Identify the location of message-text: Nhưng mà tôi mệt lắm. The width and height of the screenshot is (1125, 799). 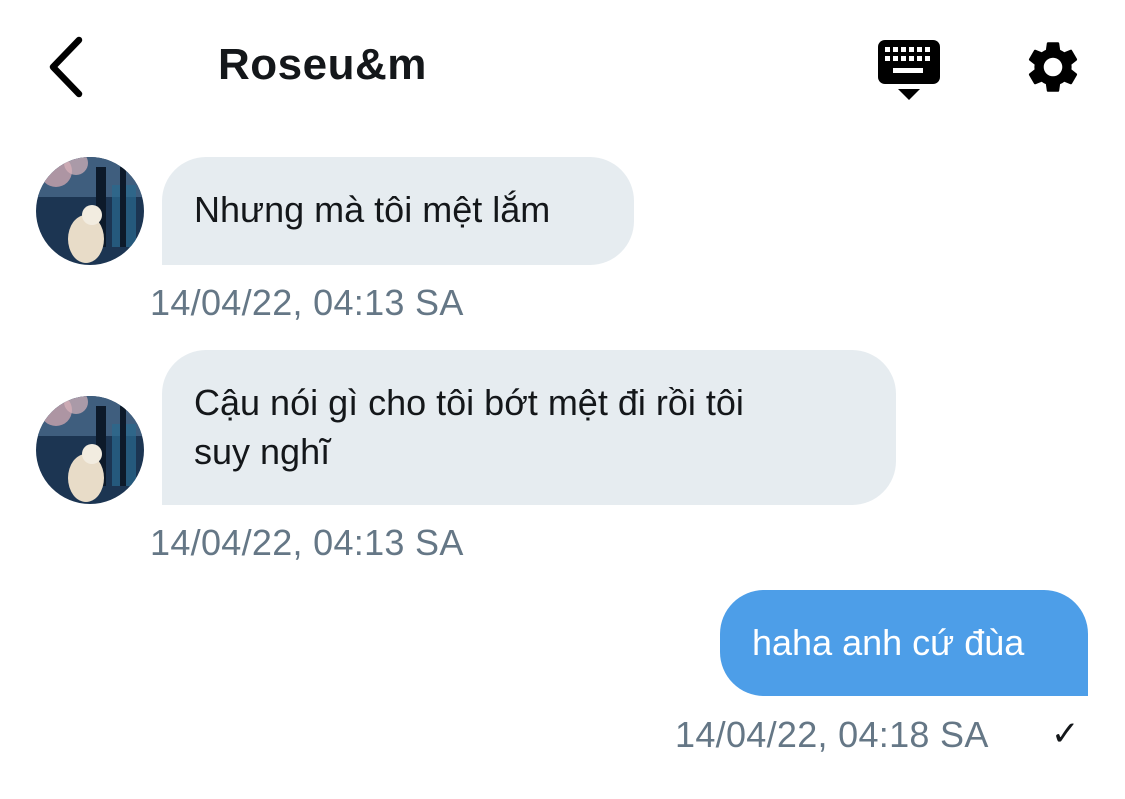
(372, 209).